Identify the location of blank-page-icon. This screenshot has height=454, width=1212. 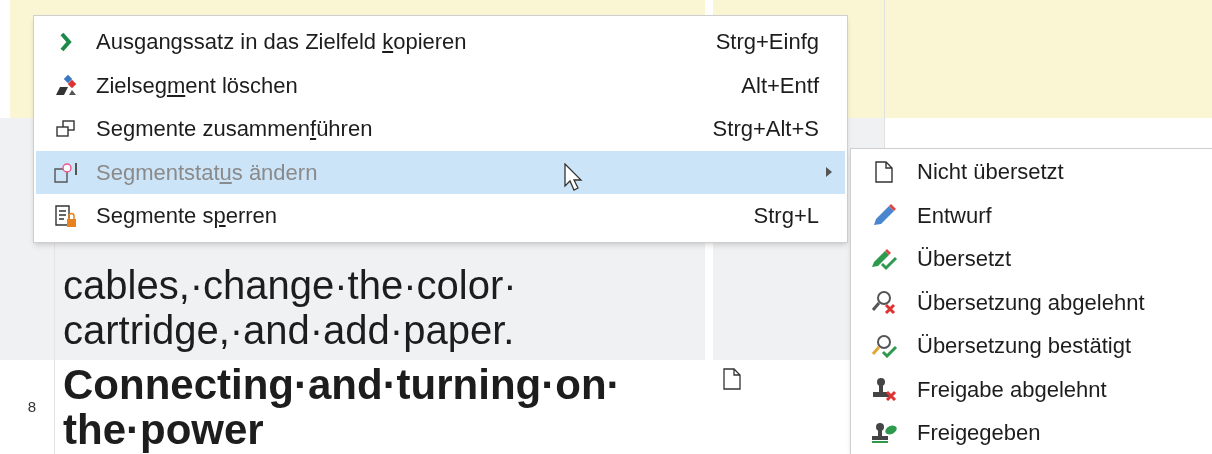
(732, 379).